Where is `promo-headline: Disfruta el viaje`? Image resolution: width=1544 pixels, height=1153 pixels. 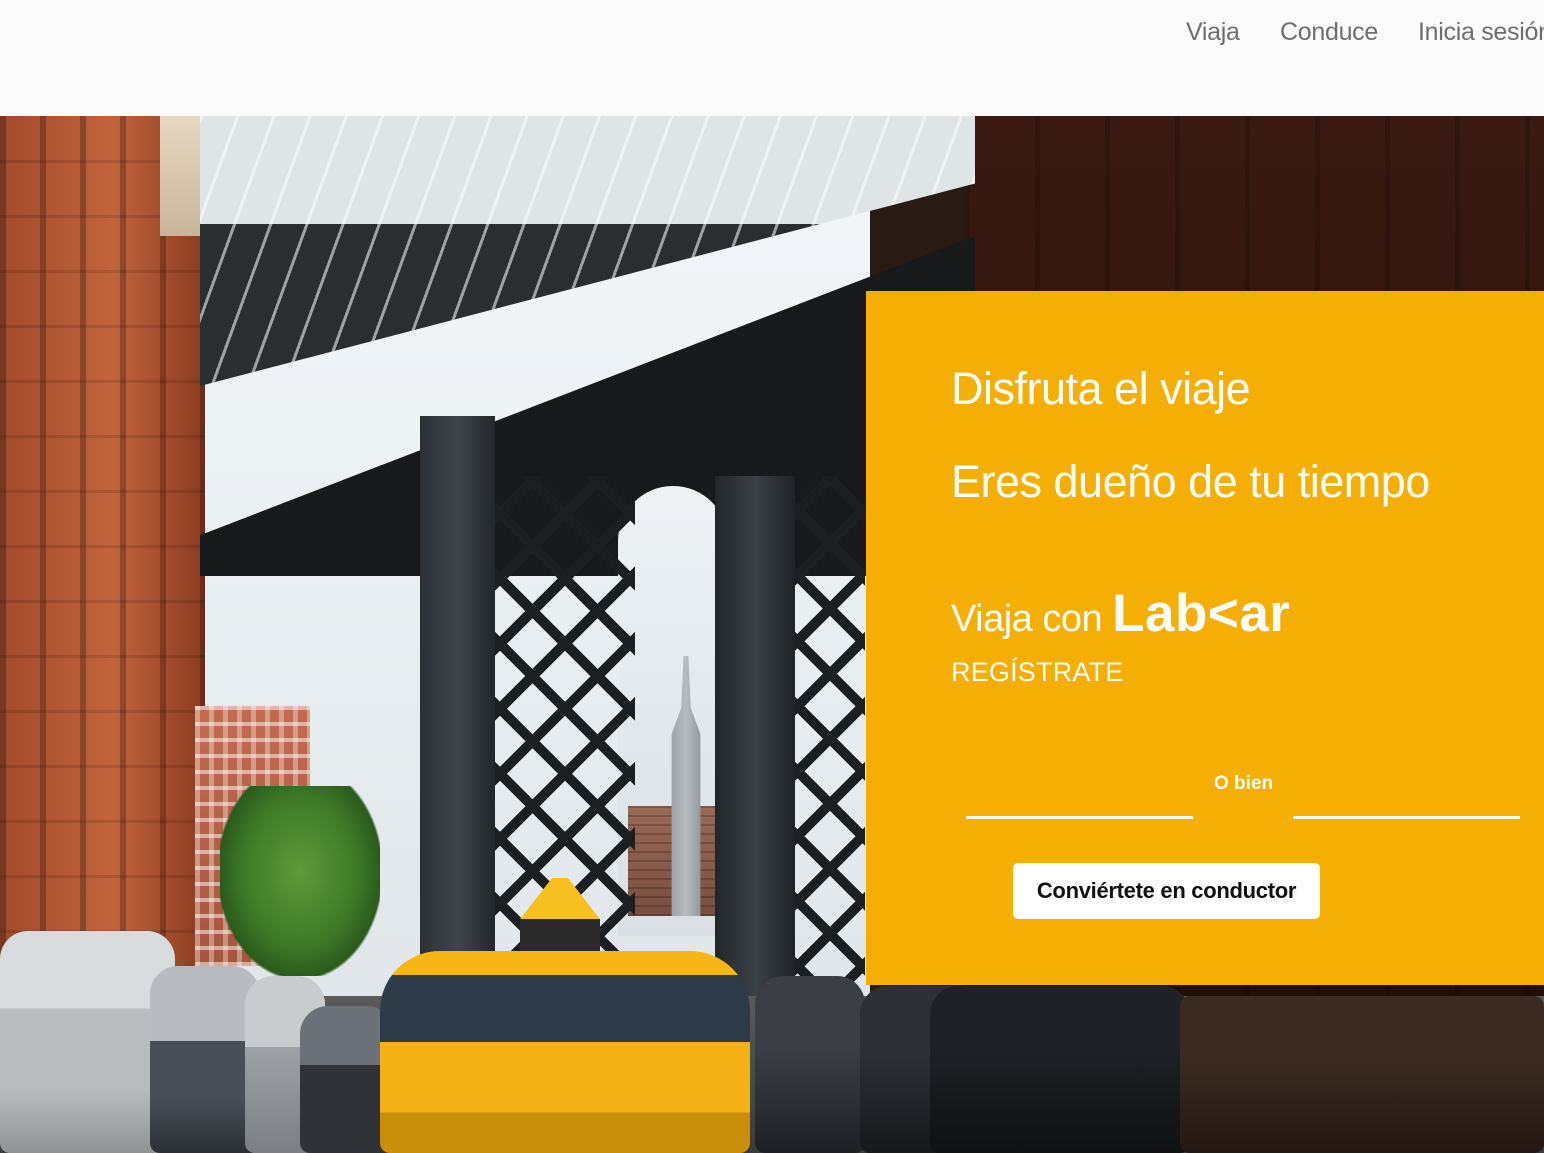
promo-headline: Disfruta el viaje is located at coordinates (1101, 388).